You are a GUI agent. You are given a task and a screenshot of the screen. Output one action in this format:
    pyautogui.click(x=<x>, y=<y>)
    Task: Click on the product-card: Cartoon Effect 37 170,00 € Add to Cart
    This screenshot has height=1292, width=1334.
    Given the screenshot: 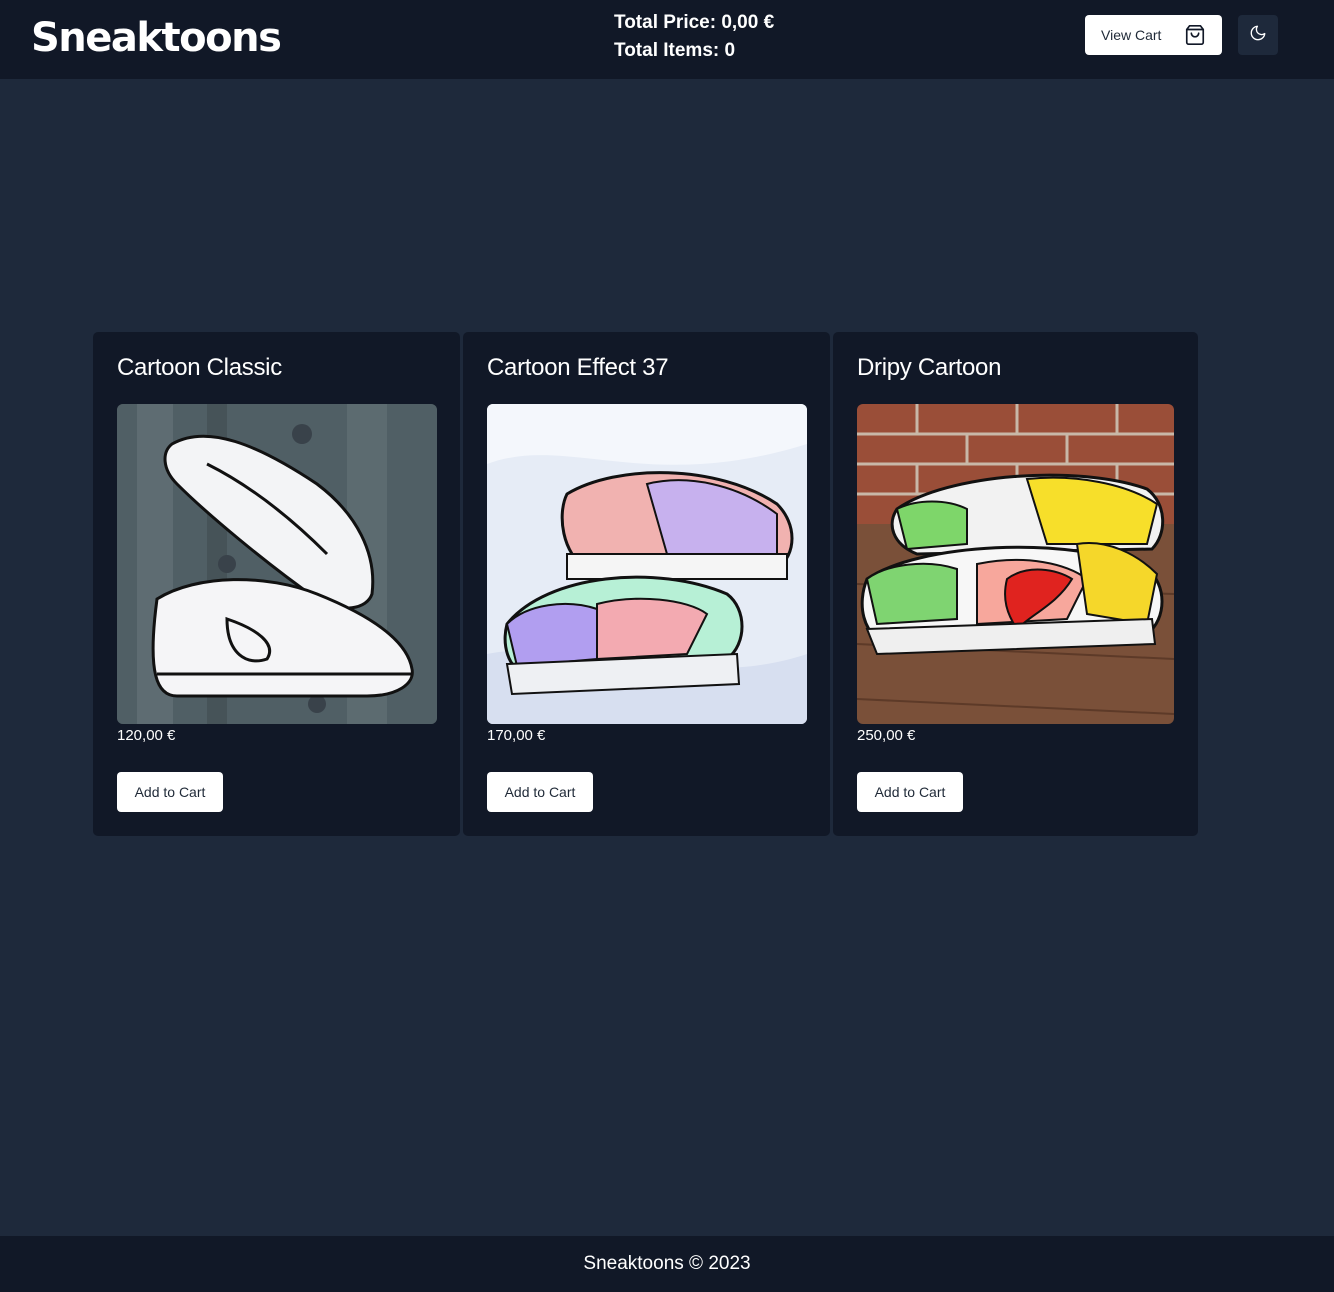 What is the action you would take?
    pyautogui.click(x=646, y=584)
    